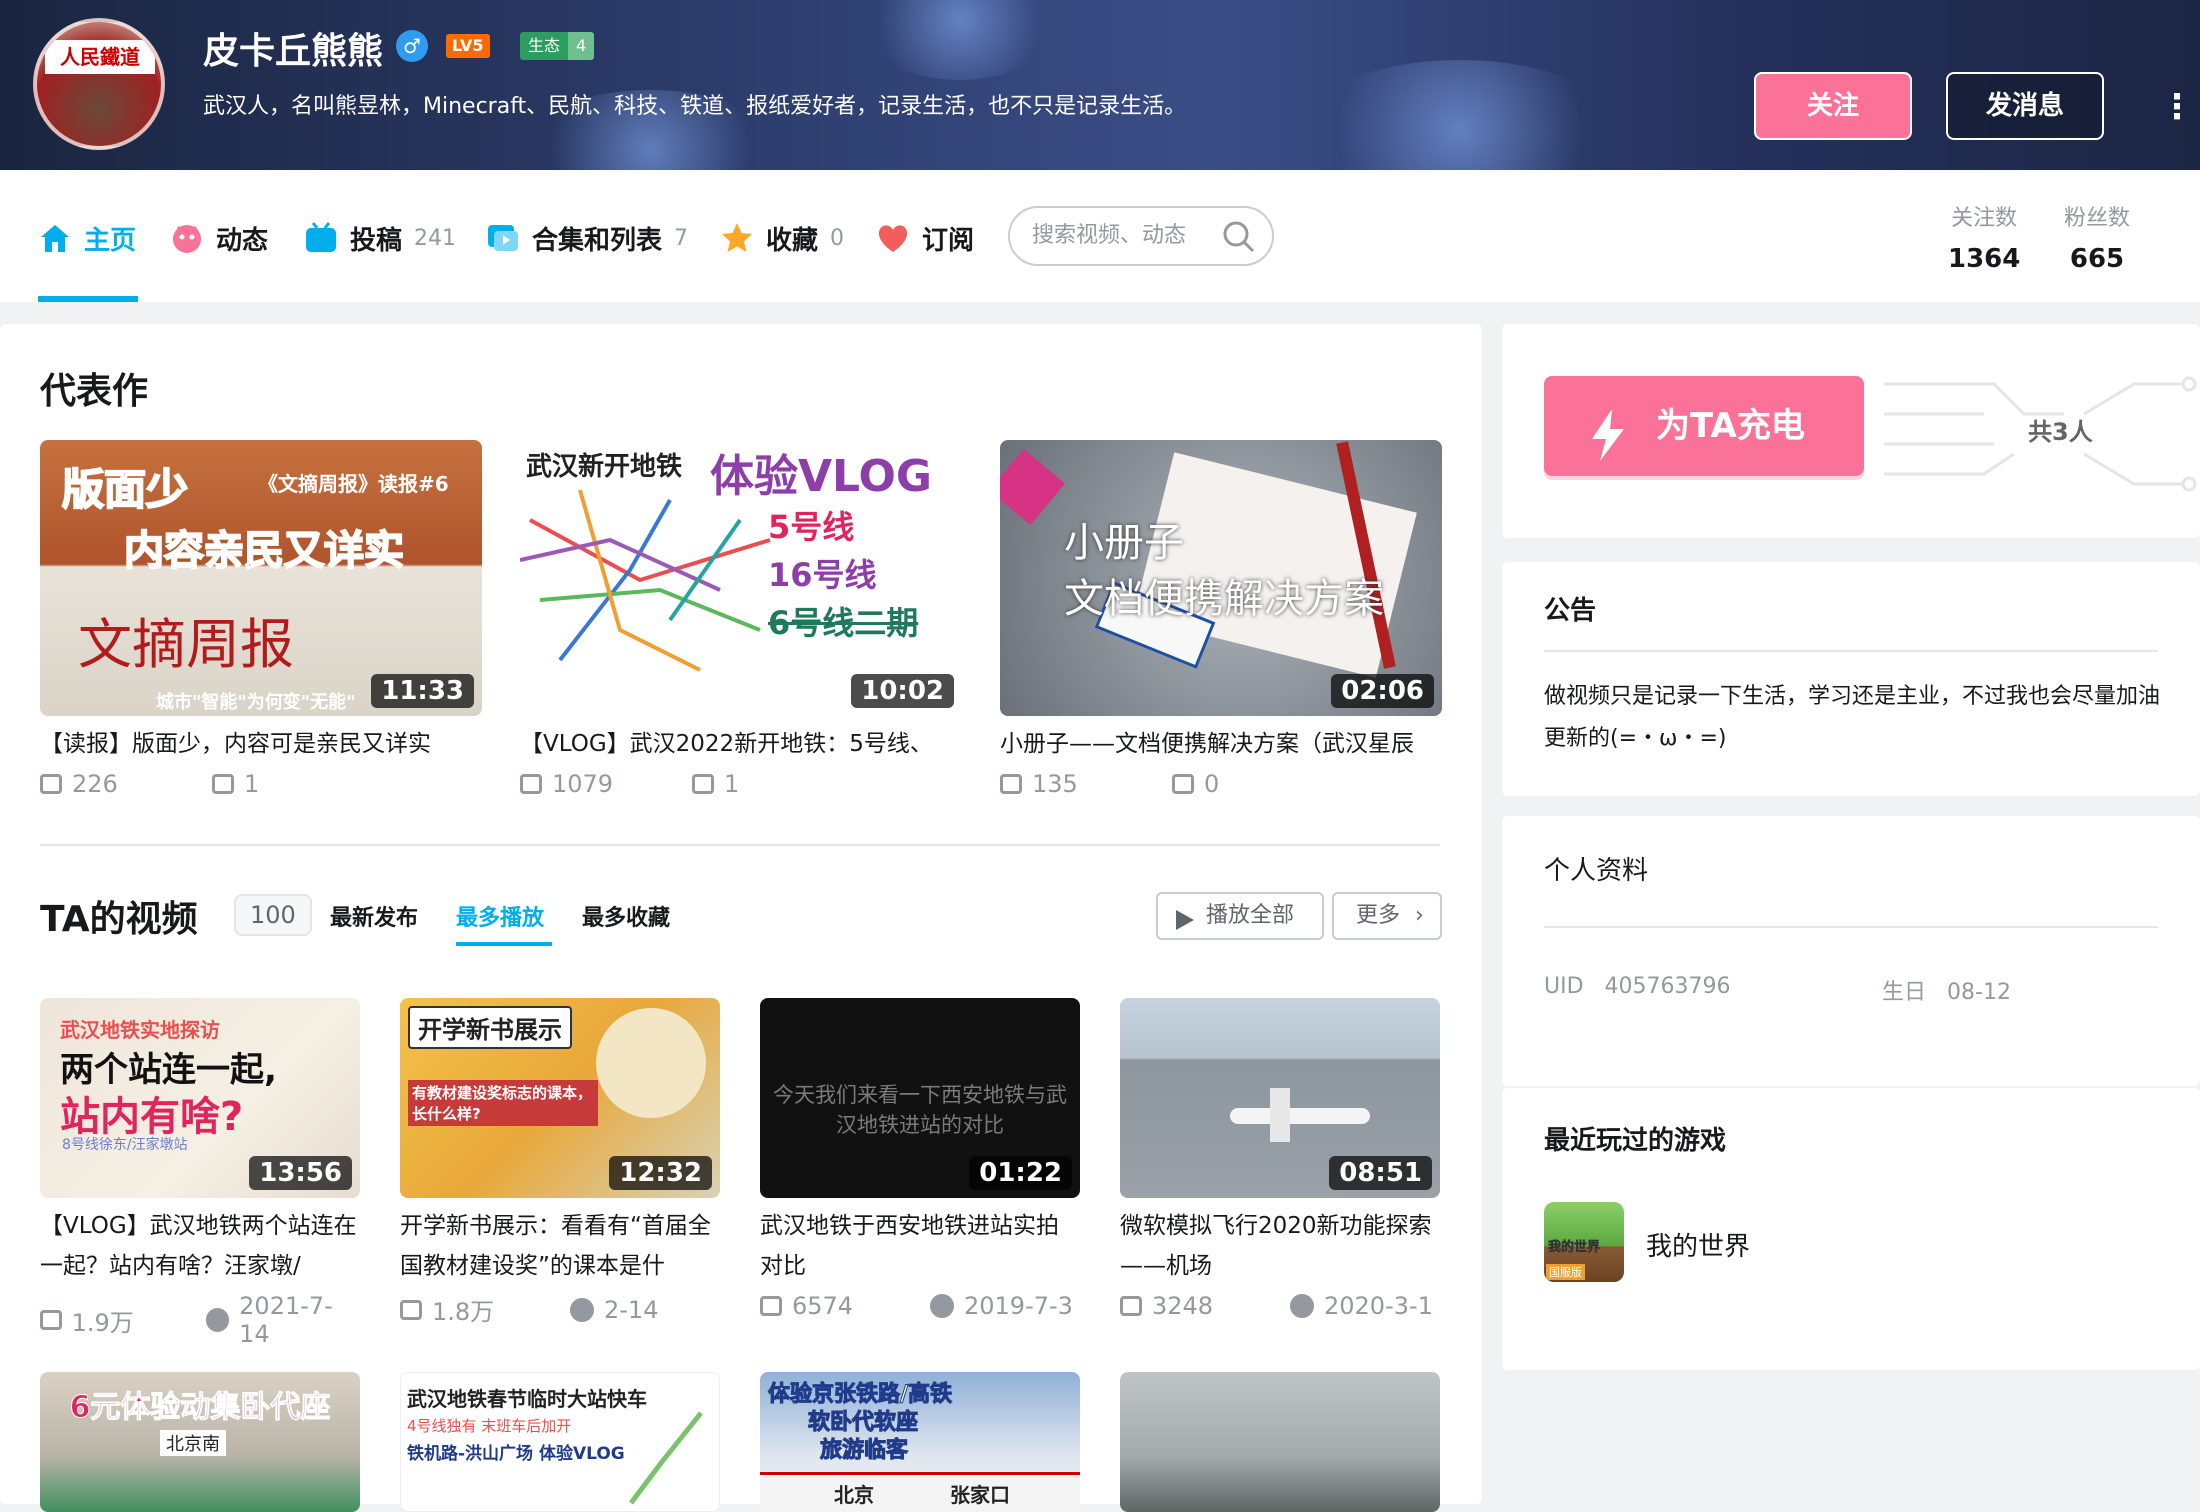  What do you see at coordinates (2097, 237) in the screenshot?
I see `fans-stat: 粉丝数 665` at bounding box center [2097, 237].